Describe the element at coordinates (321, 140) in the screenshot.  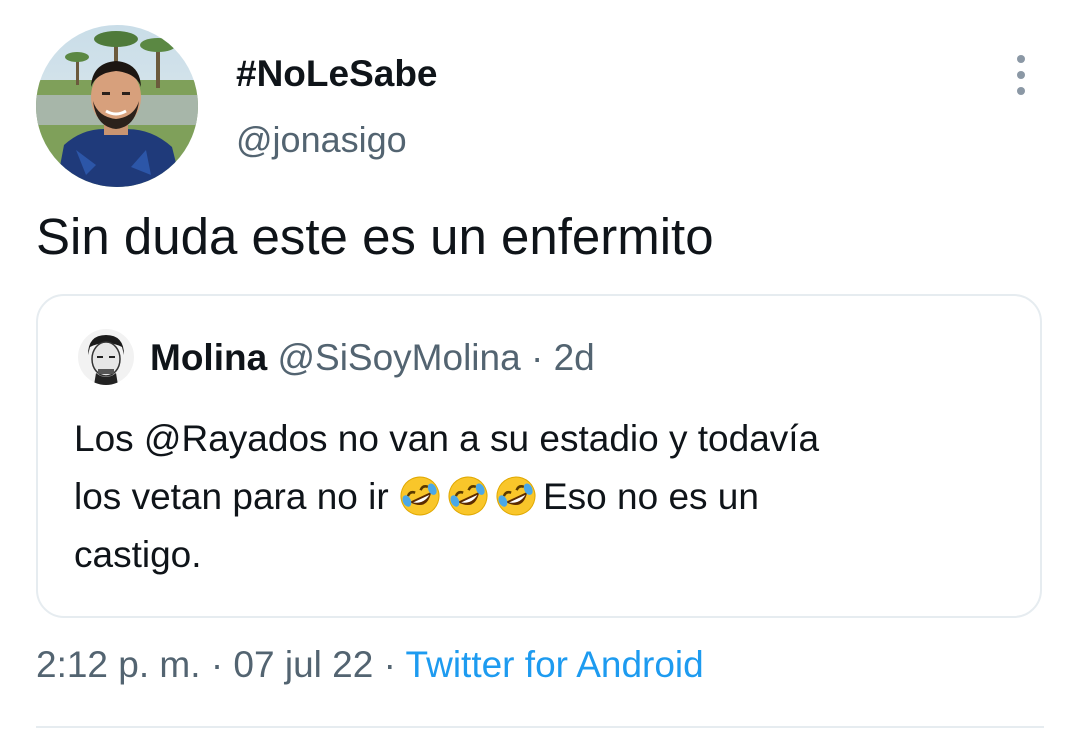
I see `author-handle: @jonasigo` at that location.